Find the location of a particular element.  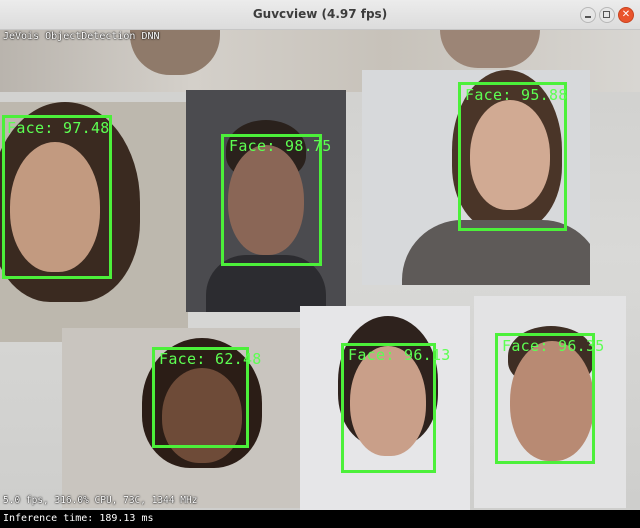

window-titlebar: Guvcview (4.97 fps) ✕ is located at coordinates (320, 15).